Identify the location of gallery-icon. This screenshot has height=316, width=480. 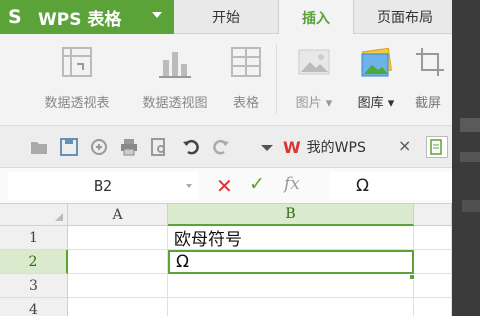
(376, 62).